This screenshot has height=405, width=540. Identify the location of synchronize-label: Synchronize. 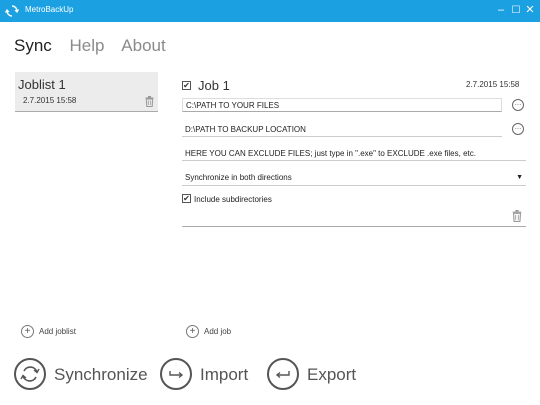
(101, 374).